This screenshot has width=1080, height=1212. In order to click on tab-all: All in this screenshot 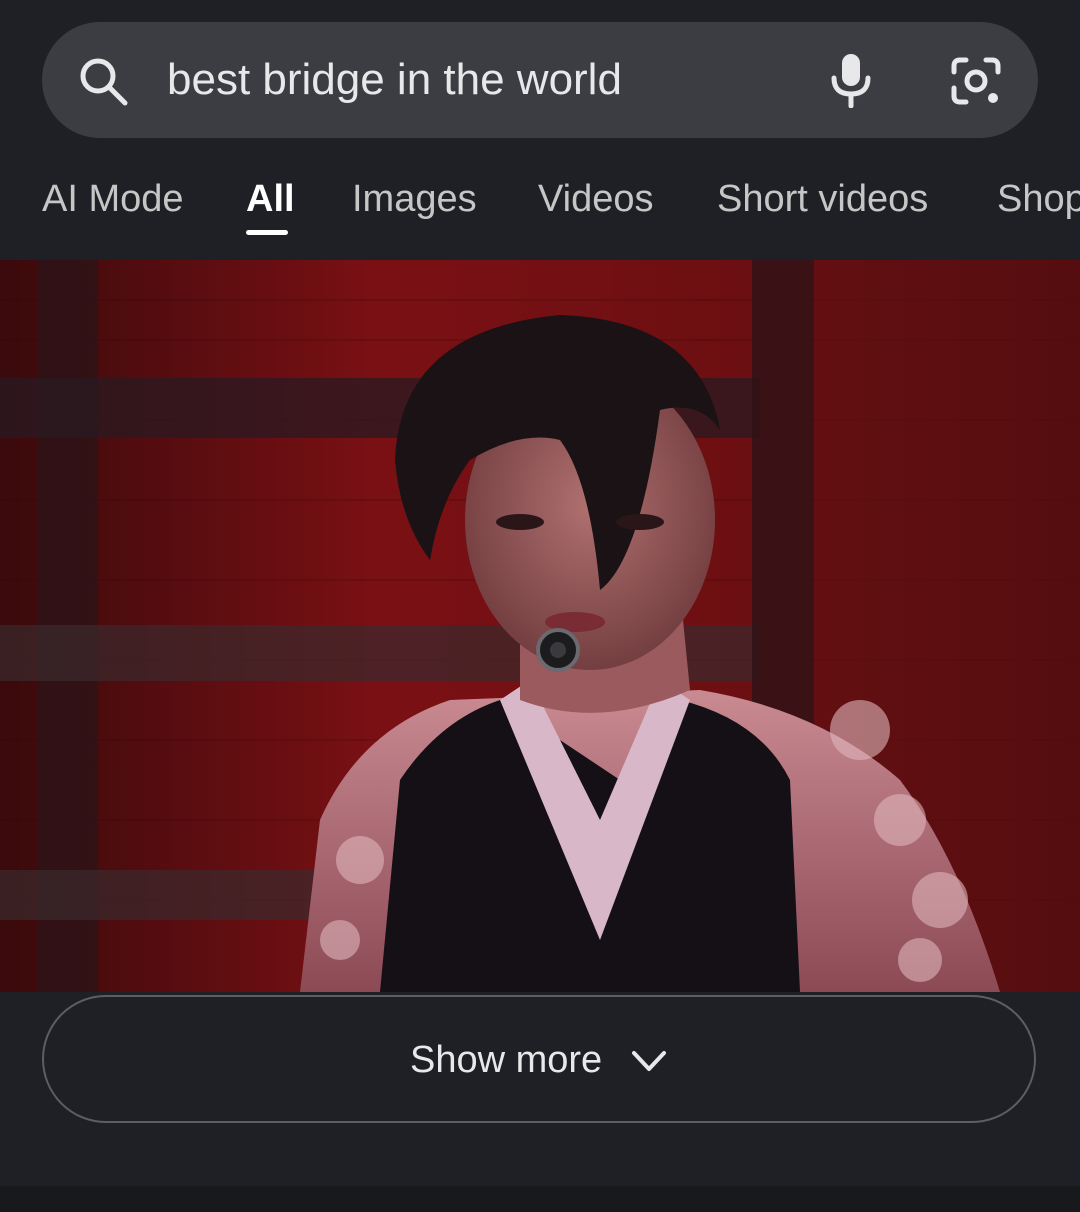, I will do `click(270, 199)`.